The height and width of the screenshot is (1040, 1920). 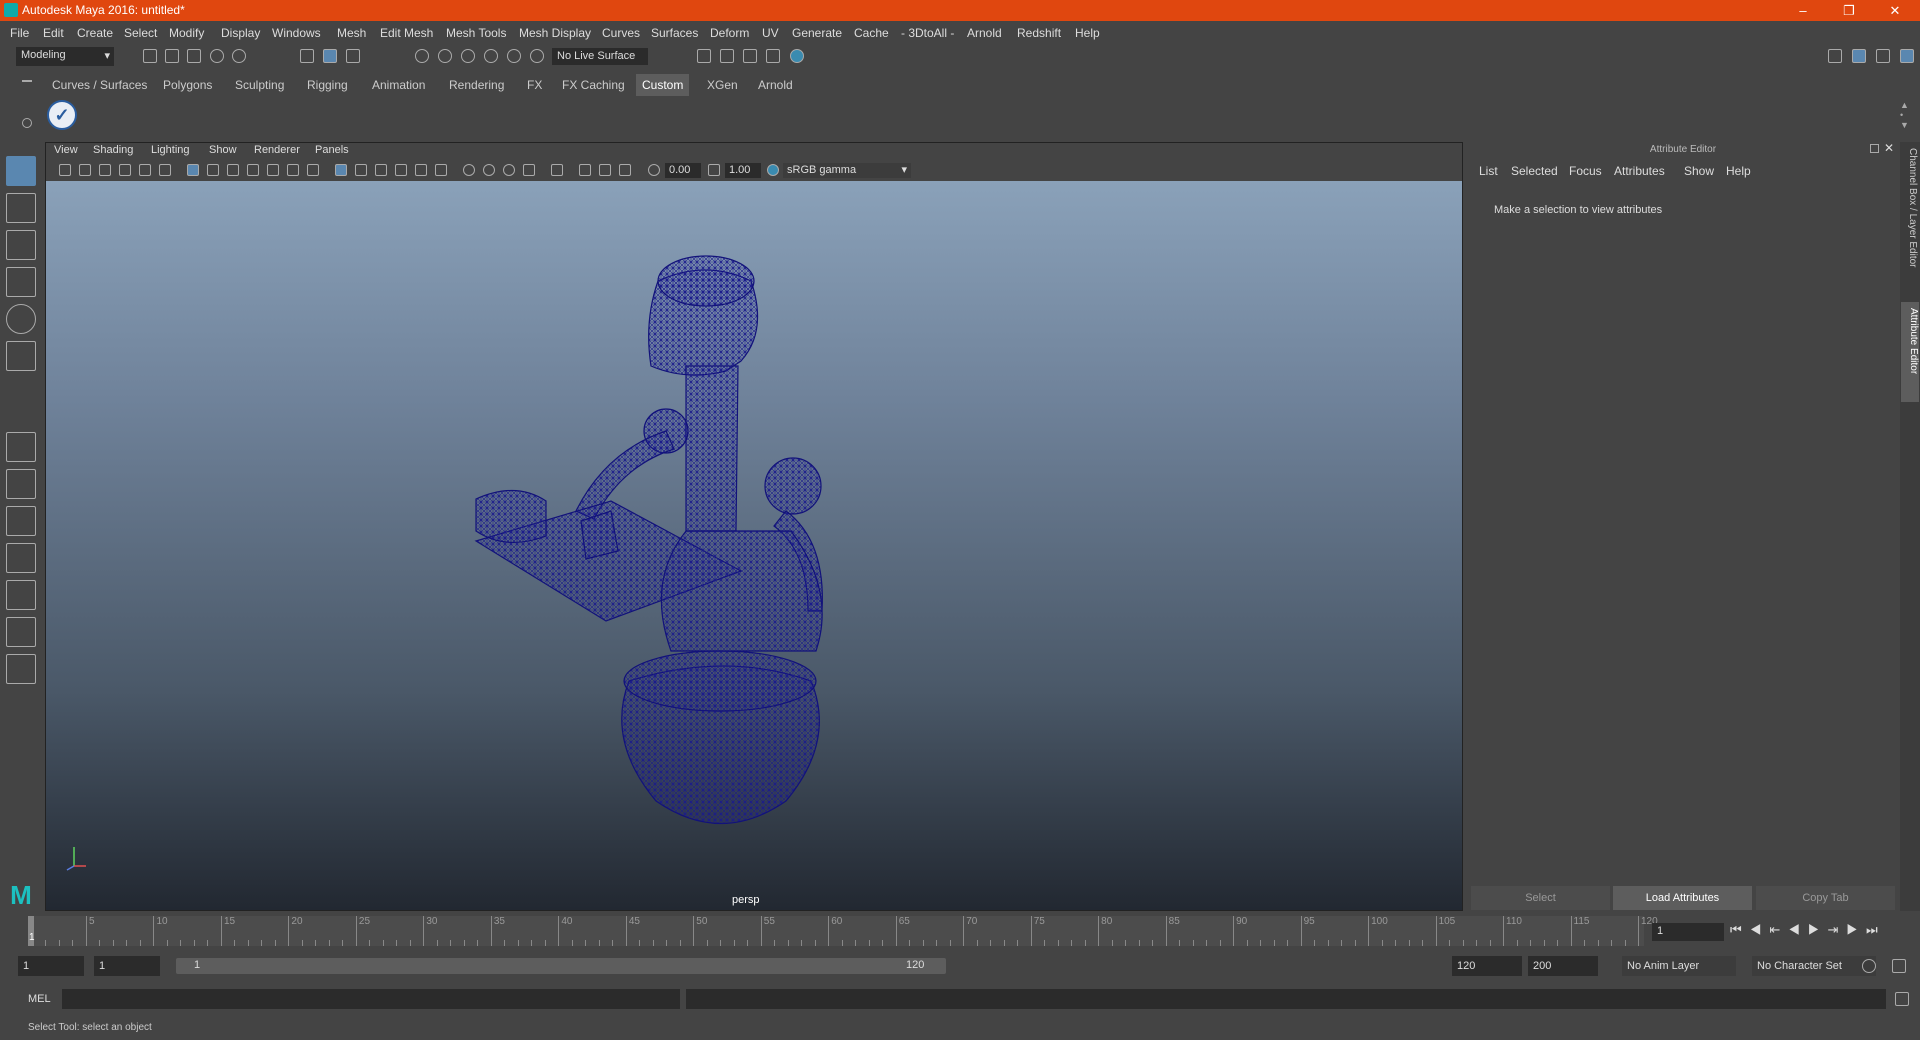 I want to click on load-attributes-button: Load Attributes, so click(x=1682, y=898).